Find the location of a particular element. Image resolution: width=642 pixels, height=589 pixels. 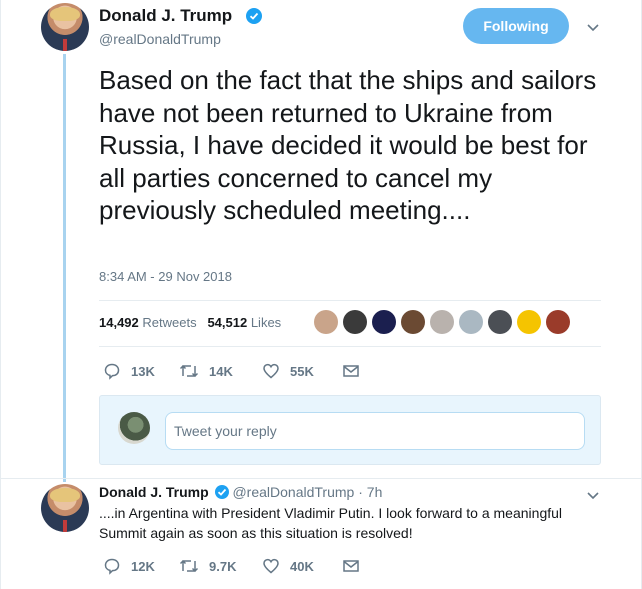

author-handle: @realDonaldTrump is located at coordinates (160, 39).